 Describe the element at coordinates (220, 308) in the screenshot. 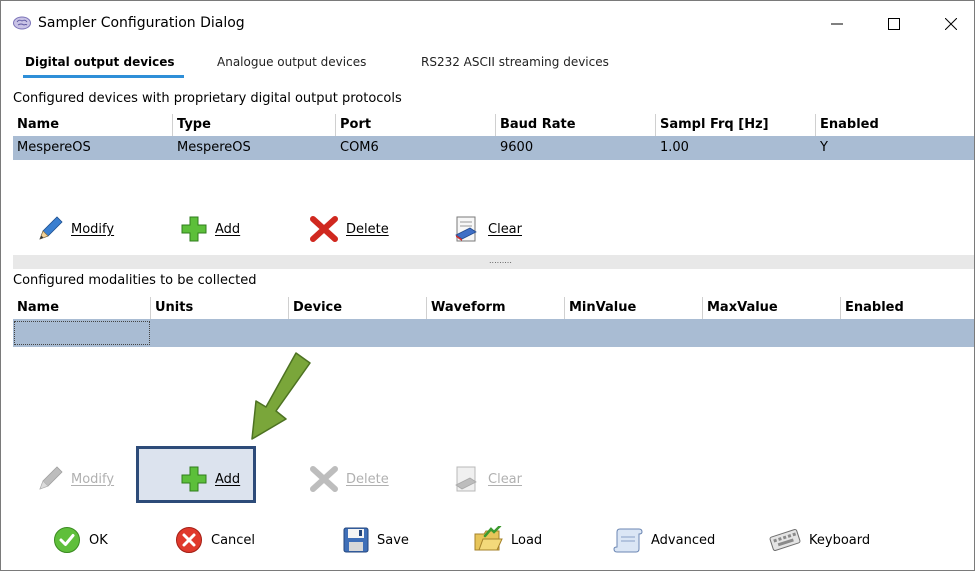

I see `column-header-units: Units` at that location.